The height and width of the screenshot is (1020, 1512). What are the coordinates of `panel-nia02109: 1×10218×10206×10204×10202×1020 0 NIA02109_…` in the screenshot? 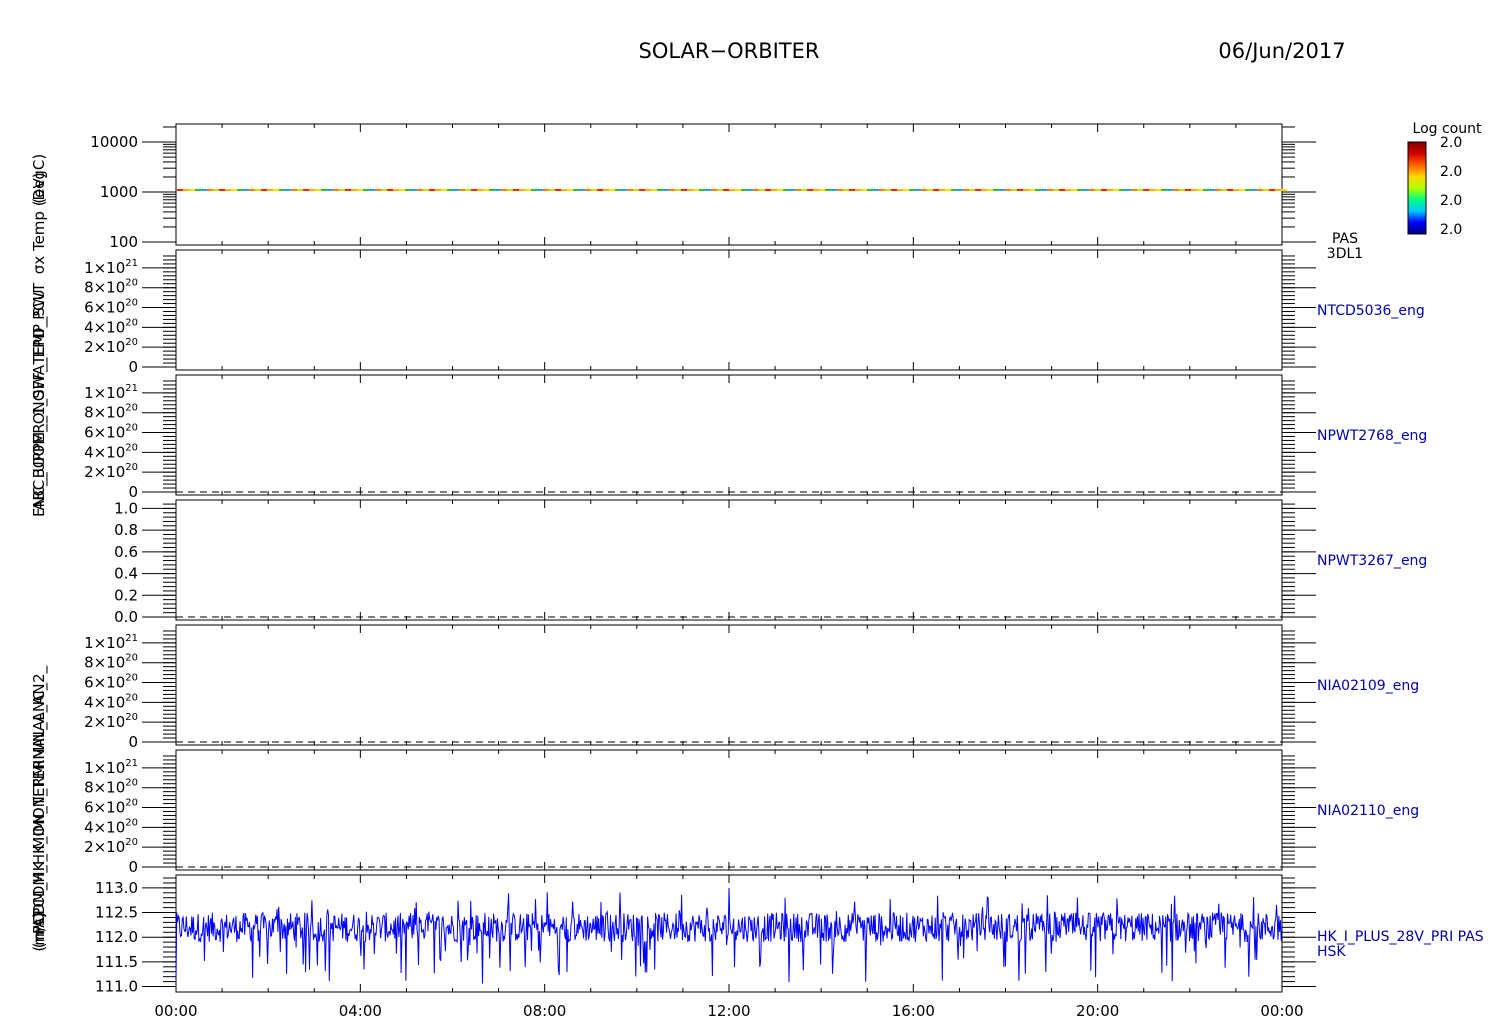 It's located at (751, 687).